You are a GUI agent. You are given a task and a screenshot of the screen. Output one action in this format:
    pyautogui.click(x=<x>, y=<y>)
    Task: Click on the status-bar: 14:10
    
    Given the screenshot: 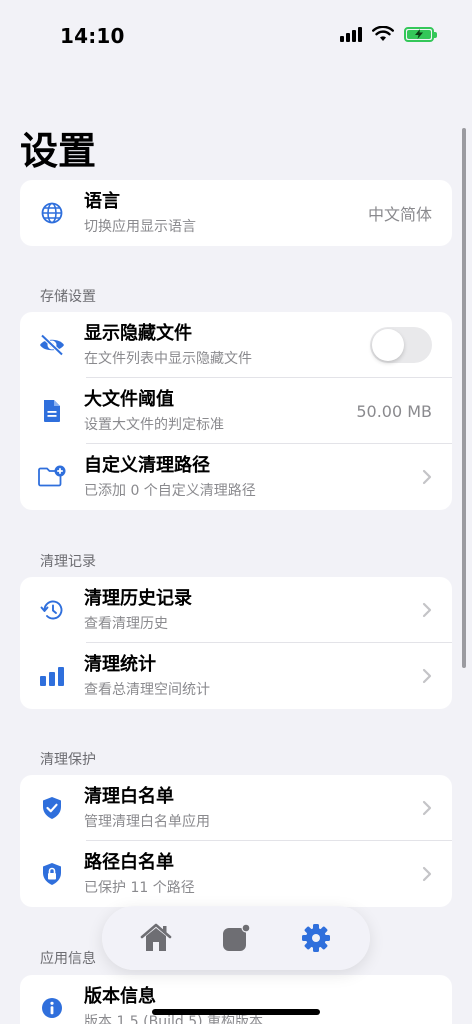 What is the action you would take?
    pyautogui.click(x=236, y=35)
    